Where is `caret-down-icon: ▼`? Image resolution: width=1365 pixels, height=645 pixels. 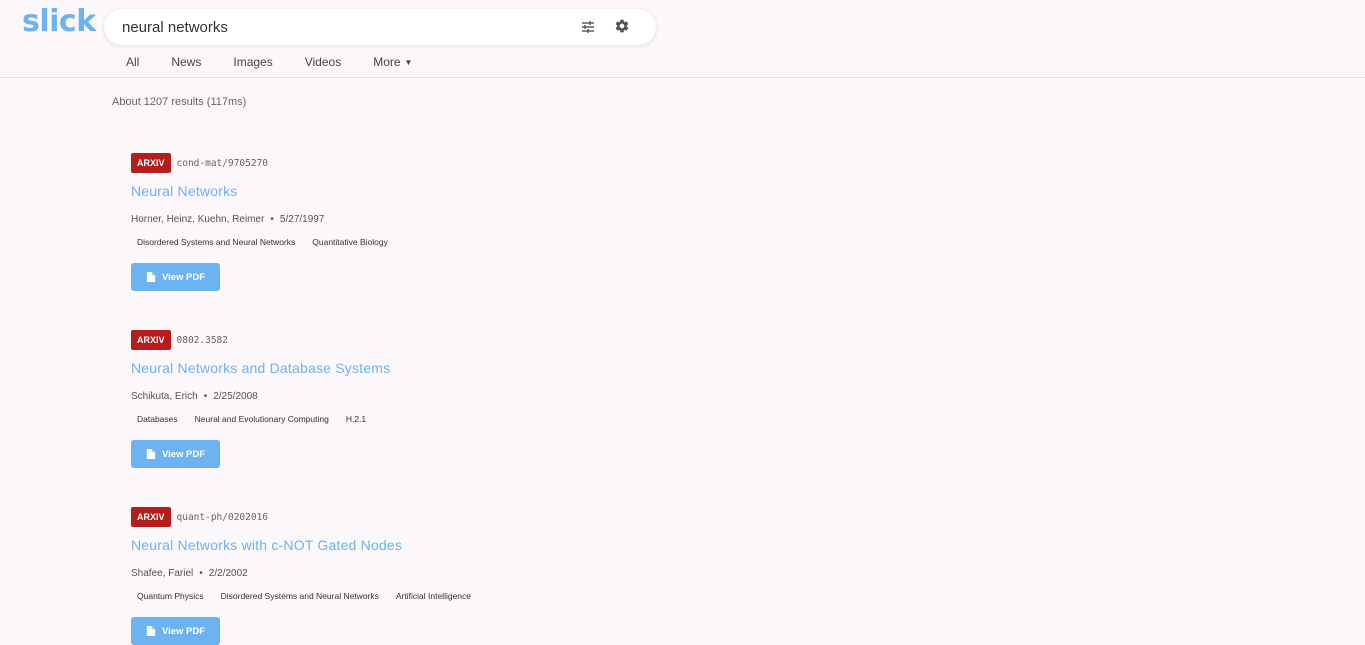 caret-down-icon: ▼ is located at coordinates (408, 62).